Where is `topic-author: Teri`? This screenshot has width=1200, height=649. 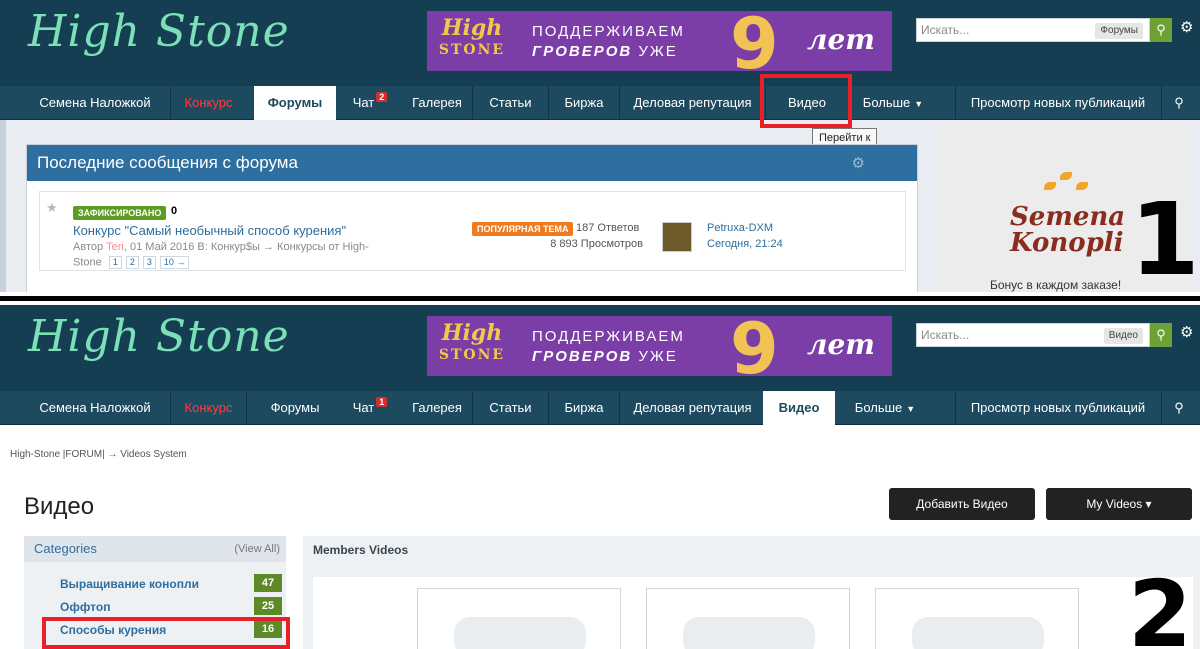 topic-author: Teri is located at coordinates (115, 247).